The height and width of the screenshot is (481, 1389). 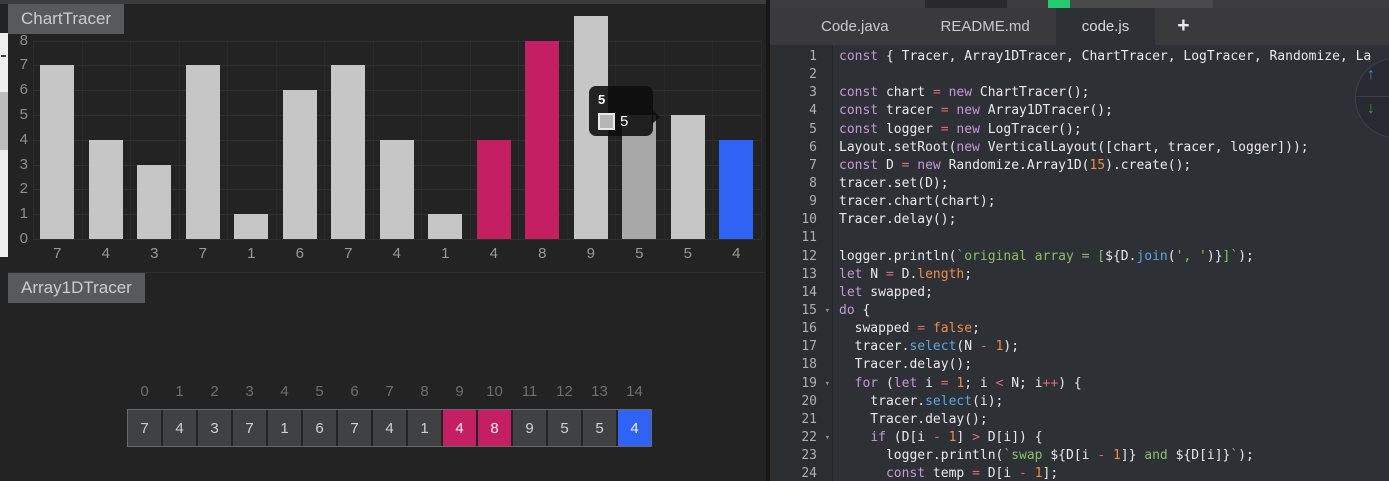 I want to click on scroll-down-icon: ↓, so click(x=1371, y=109).